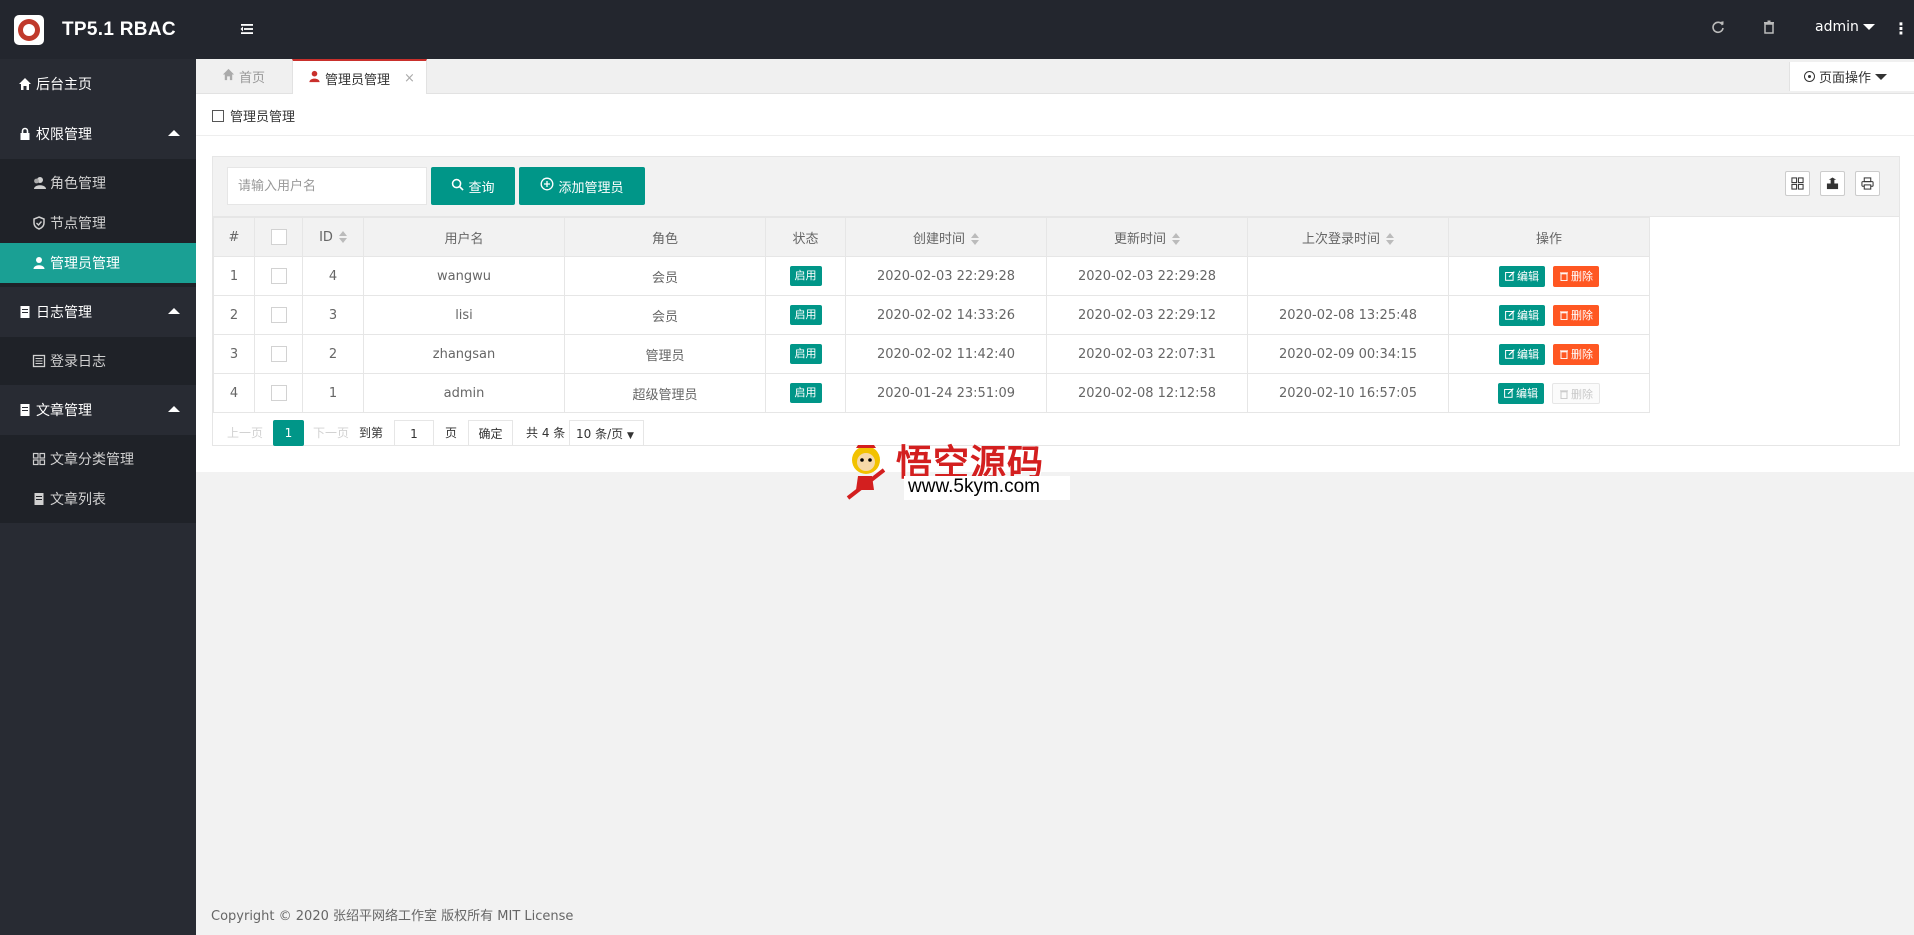 The width and height of the screenshot is (1914, 935). I want to click on logo: TP5.1 RBAC, so click(98, 29).